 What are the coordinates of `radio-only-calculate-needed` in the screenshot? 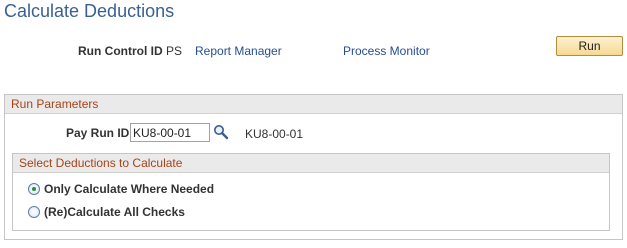 It's located at (34, 189).